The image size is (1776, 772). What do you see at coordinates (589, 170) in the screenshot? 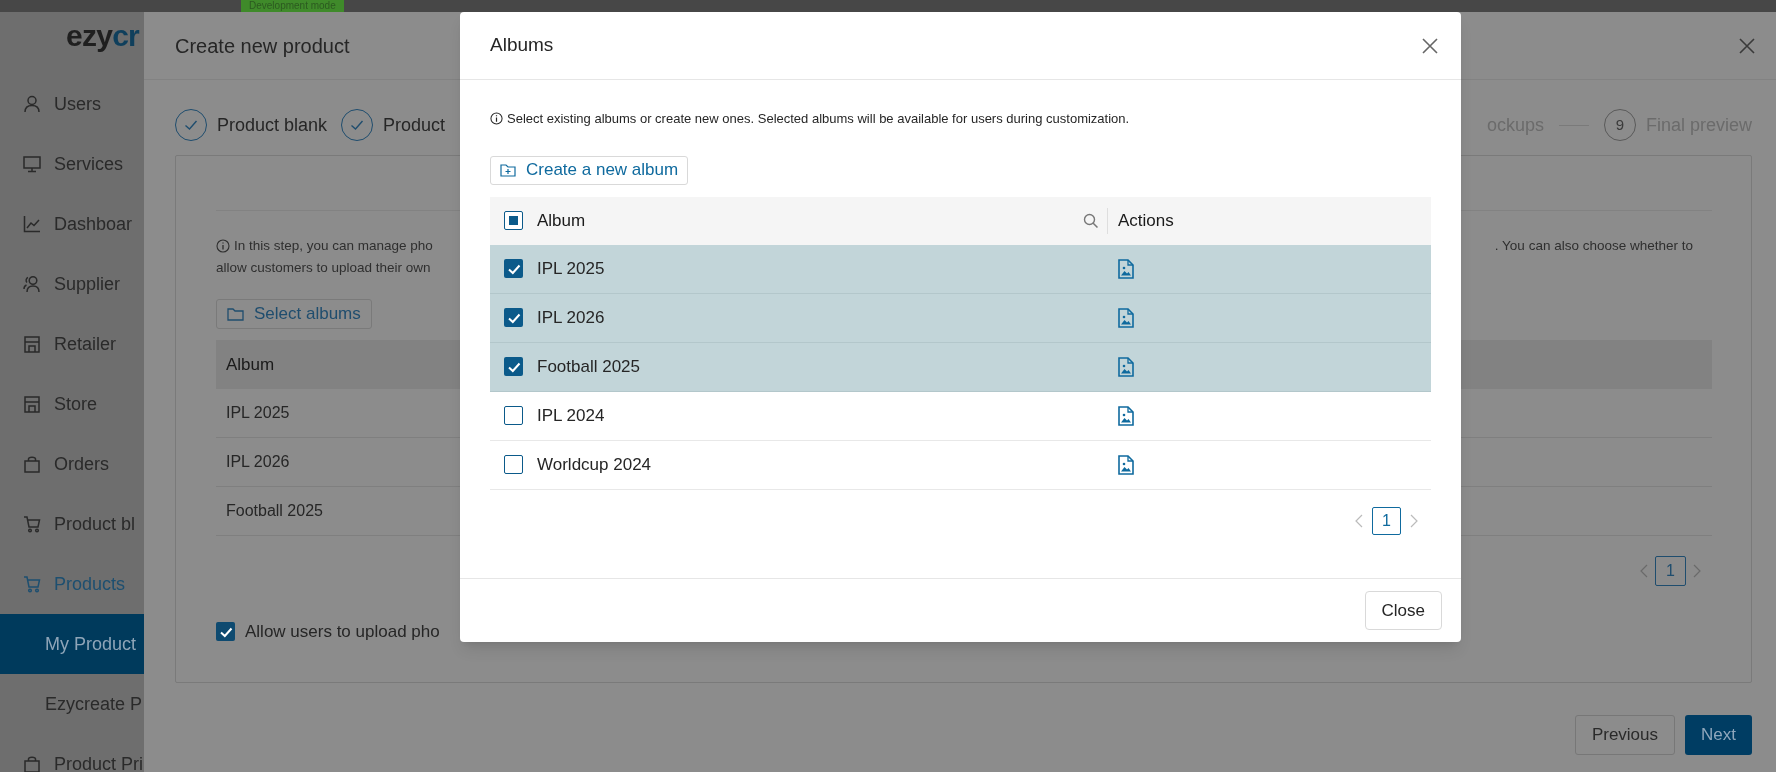
I see `create-album-button: Create a new album` at bounding box center [589, 170].